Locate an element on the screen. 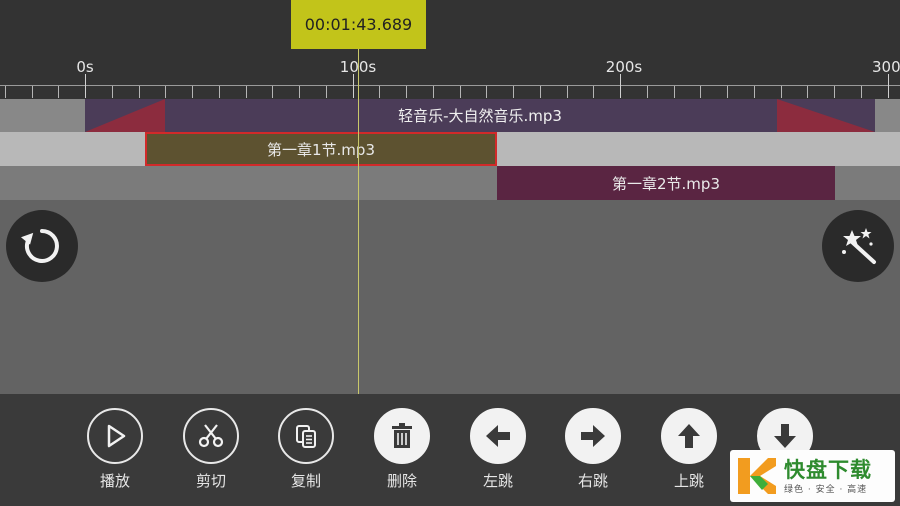  ruler-label-0s: 0s is located at coordinates (85, 67).